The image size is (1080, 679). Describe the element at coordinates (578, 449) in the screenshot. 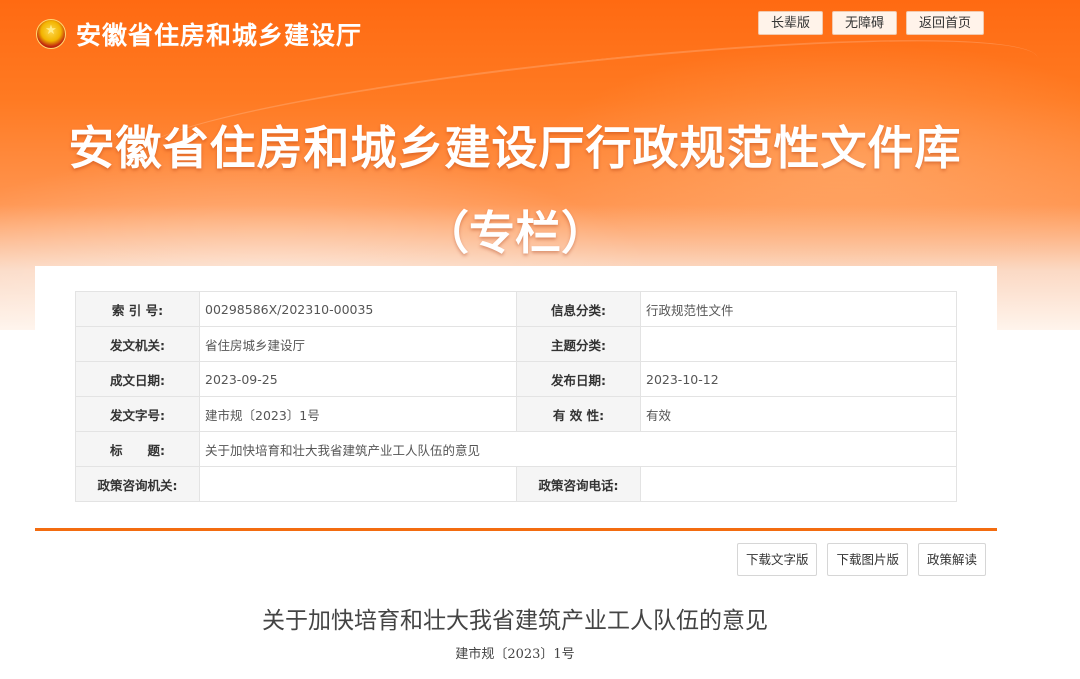

I see `title-value: 关于加快培育和壮大我省建筑产业工人队伍的意见` at that location.